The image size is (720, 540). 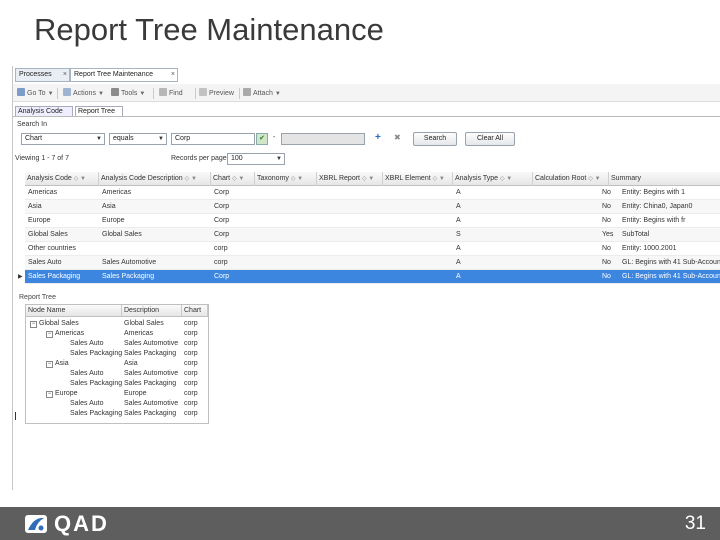 I want to click on tools-label: Tools, so click(x=129, y=93).